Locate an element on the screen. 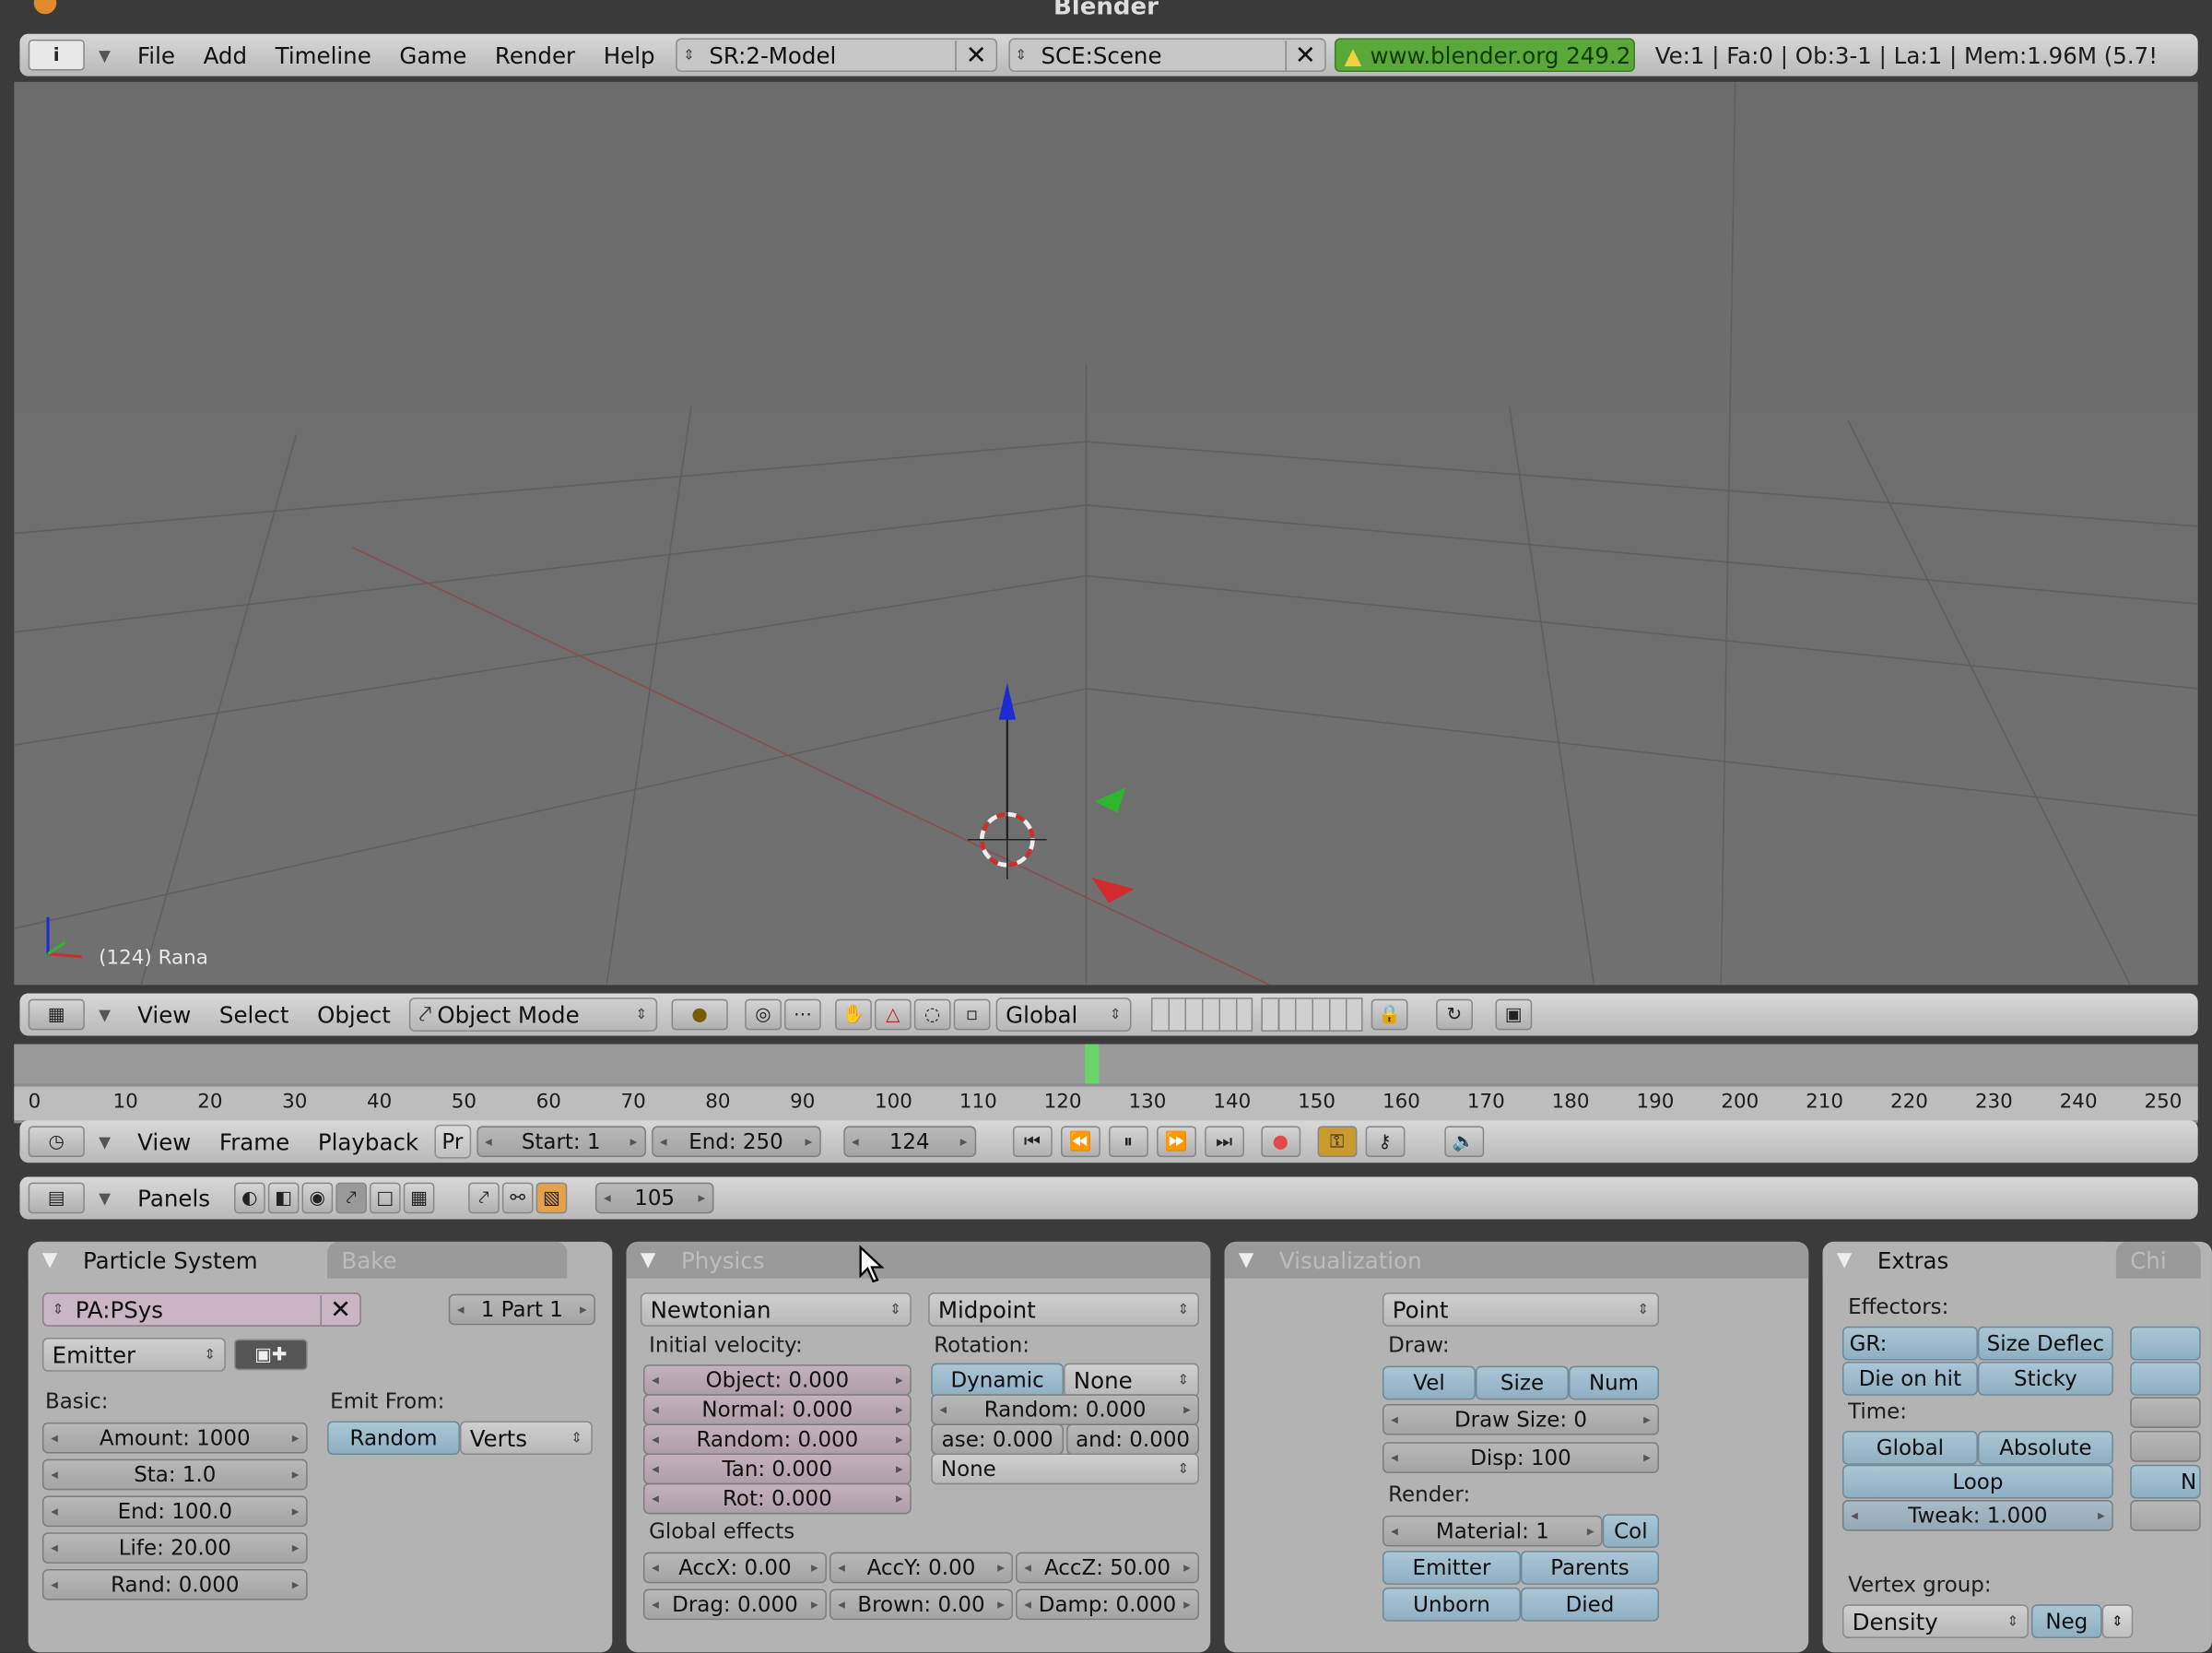 The width and height of the screenshot is (2212, 1653). particles-subtab-icon: ▧ is located at coordinates (551, 1198).